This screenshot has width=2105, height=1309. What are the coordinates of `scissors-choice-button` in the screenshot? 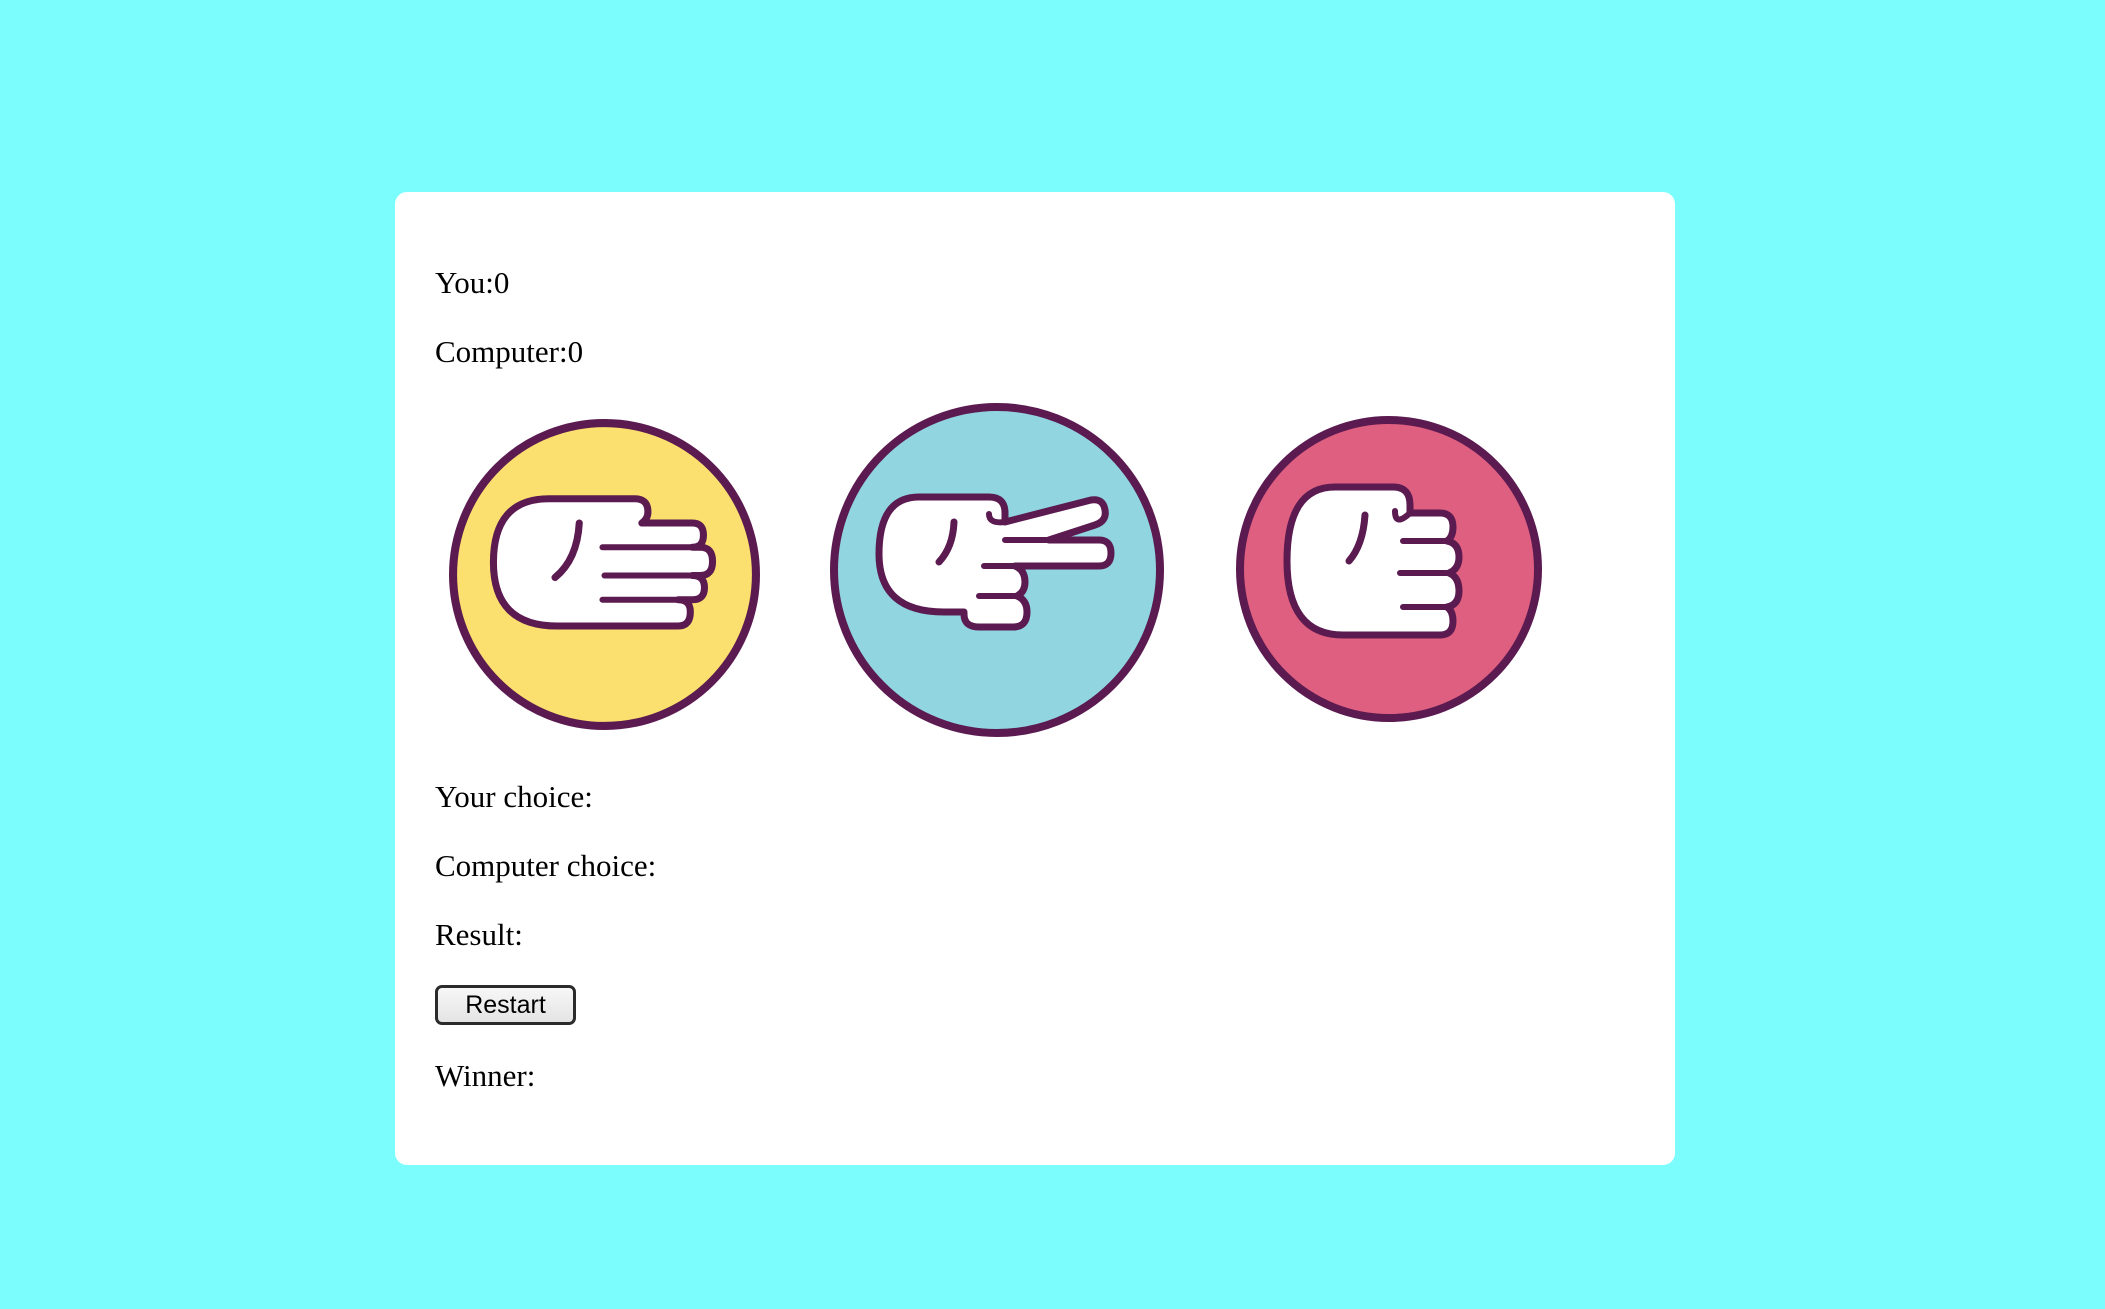 It's located at (997, 570).